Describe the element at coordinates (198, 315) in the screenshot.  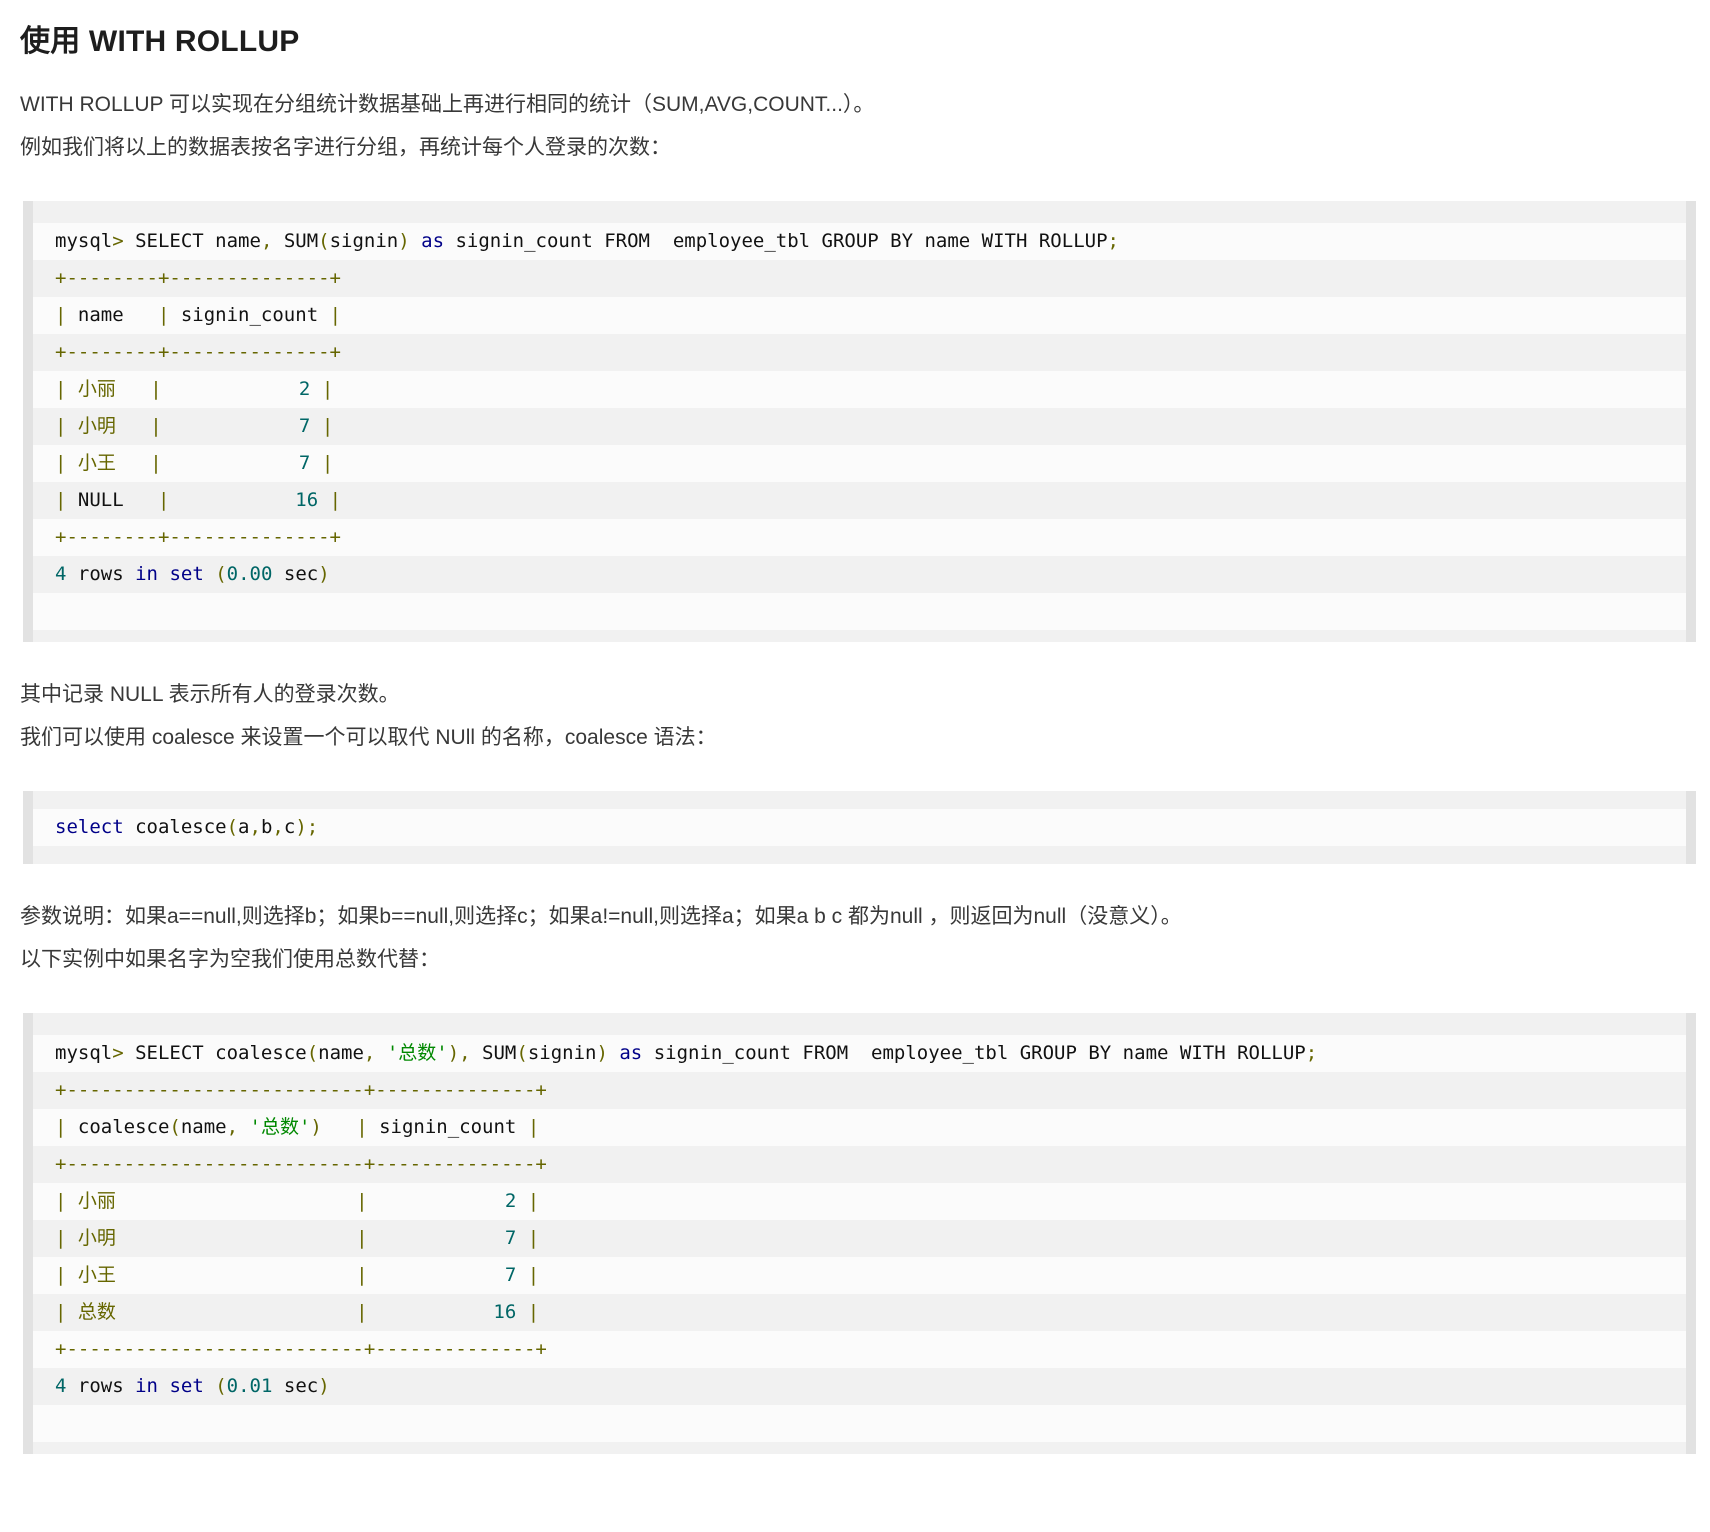
I see `code-line: | name | signin_count |` at that location.